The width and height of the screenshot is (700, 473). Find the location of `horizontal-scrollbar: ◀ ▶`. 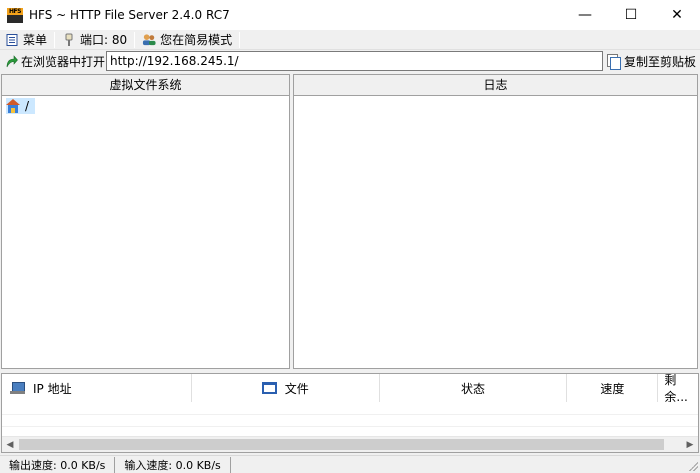

horizontal-scrollbar: ◀ ▶ is located at coordinates (350, 444).